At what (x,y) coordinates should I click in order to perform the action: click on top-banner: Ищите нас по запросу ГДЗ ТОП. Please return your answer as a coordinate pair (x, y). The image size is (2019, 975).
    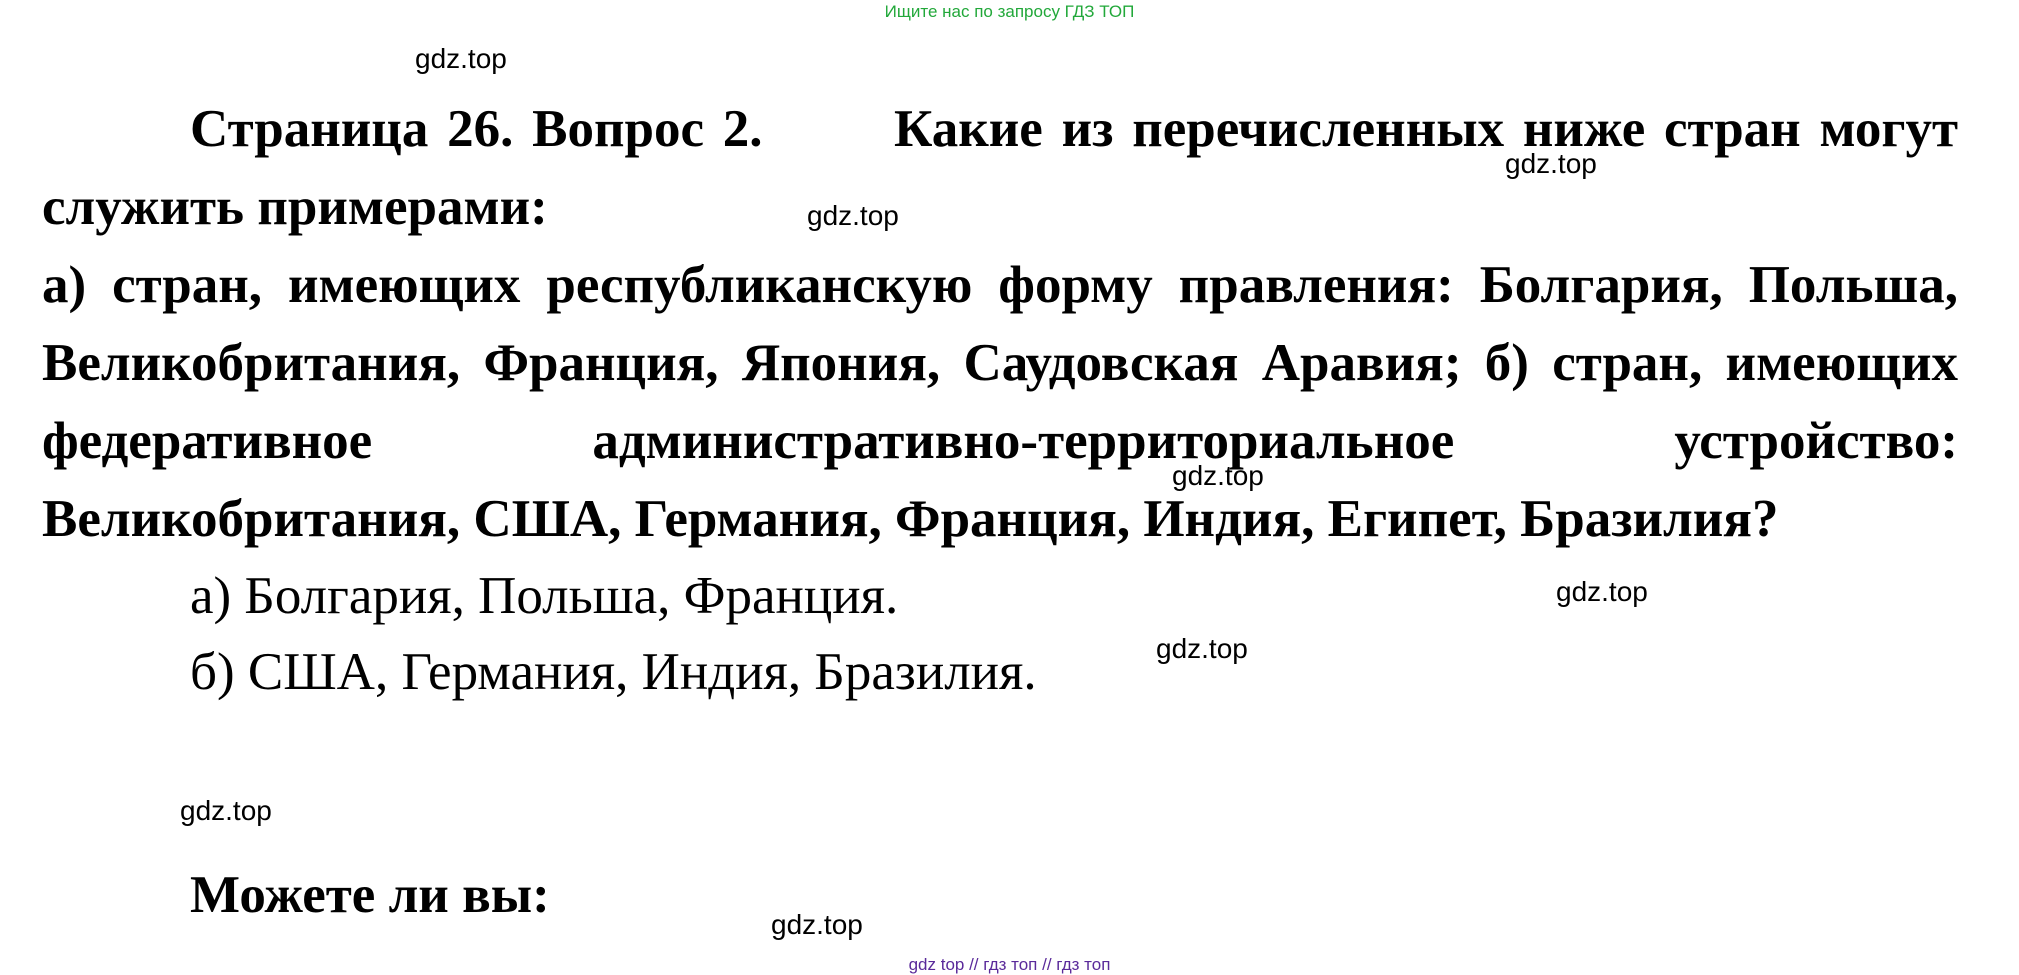
    Looking at the image, I should click on (1009, 11).